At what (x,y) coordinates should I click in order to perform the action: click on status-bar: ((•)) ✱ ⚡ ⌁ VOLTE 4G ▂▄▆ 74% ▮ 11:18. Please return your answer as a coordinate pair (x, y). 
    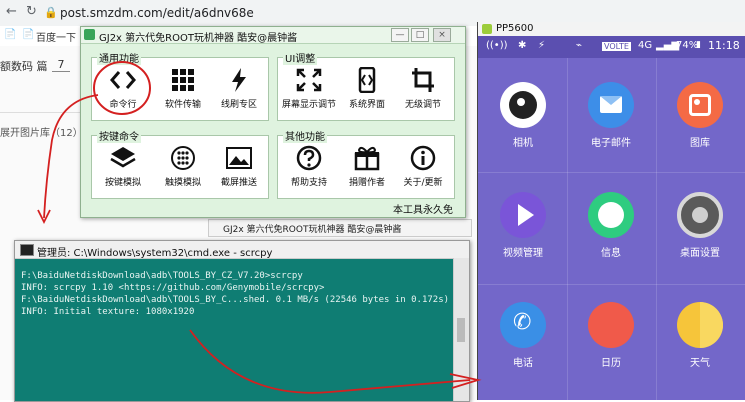
    Looking at the image, I should click on (611, 47).